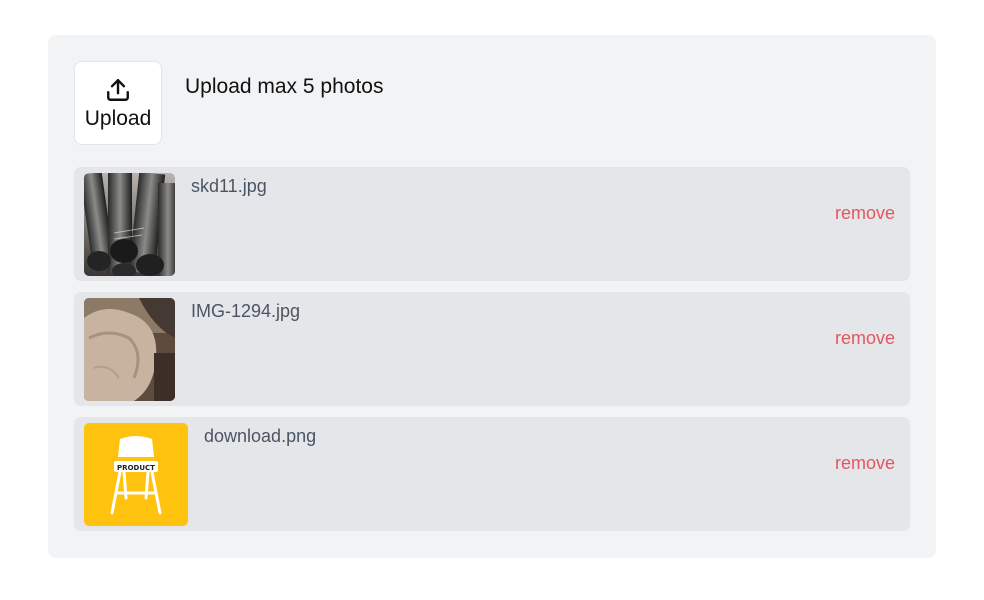  I want to click on upload-button: Upload, so click(118, 103).